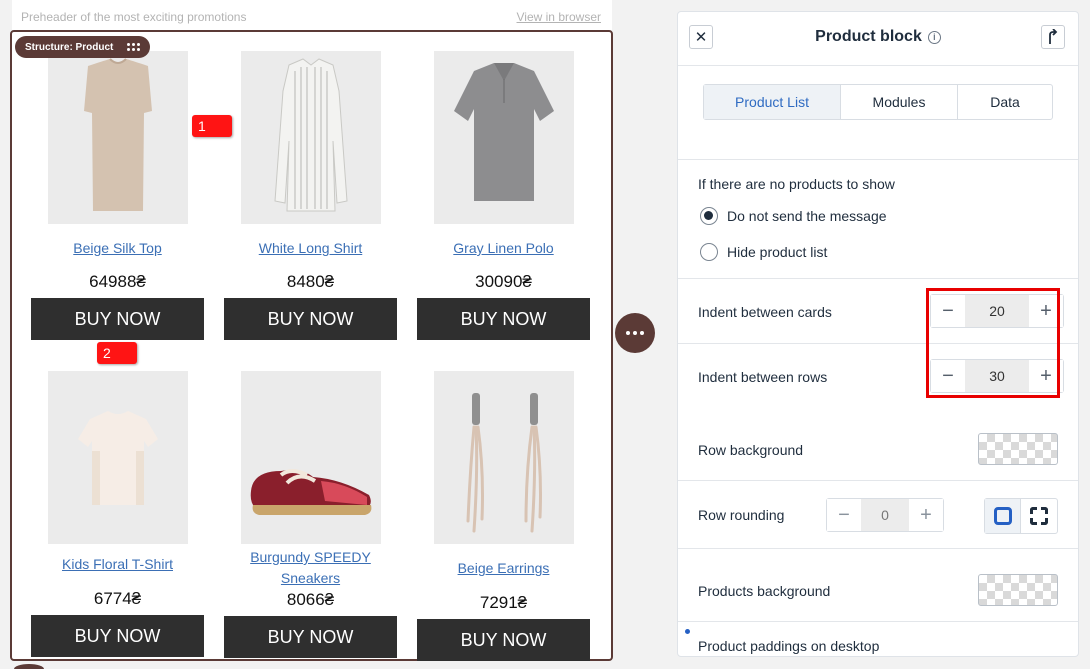 The height and width of the screenshot is (669, 1090). What do you see at coordinates (772, 102) in the screenshot?
I see `tab-product-list: Product List` at bounding box center [772, 102].